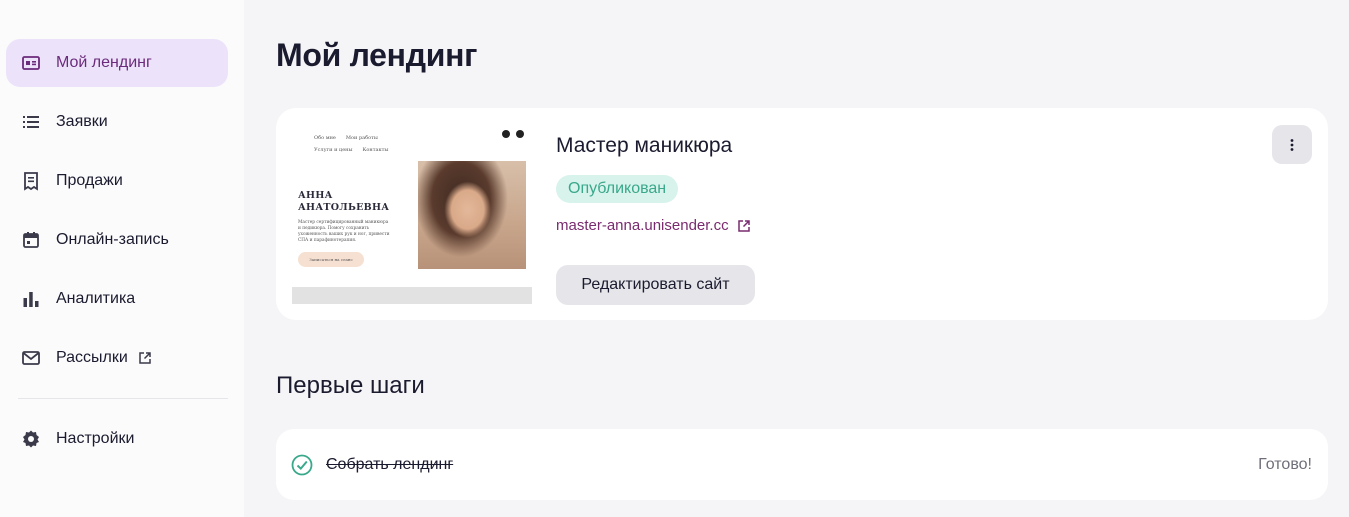 The height and width of the screenshot is (517, 1349). What do you see at coordinates (112, 239) in the screenshot?
I see `sidebar-item-label: Онлайн-запись` at bounding box center [112, 239].